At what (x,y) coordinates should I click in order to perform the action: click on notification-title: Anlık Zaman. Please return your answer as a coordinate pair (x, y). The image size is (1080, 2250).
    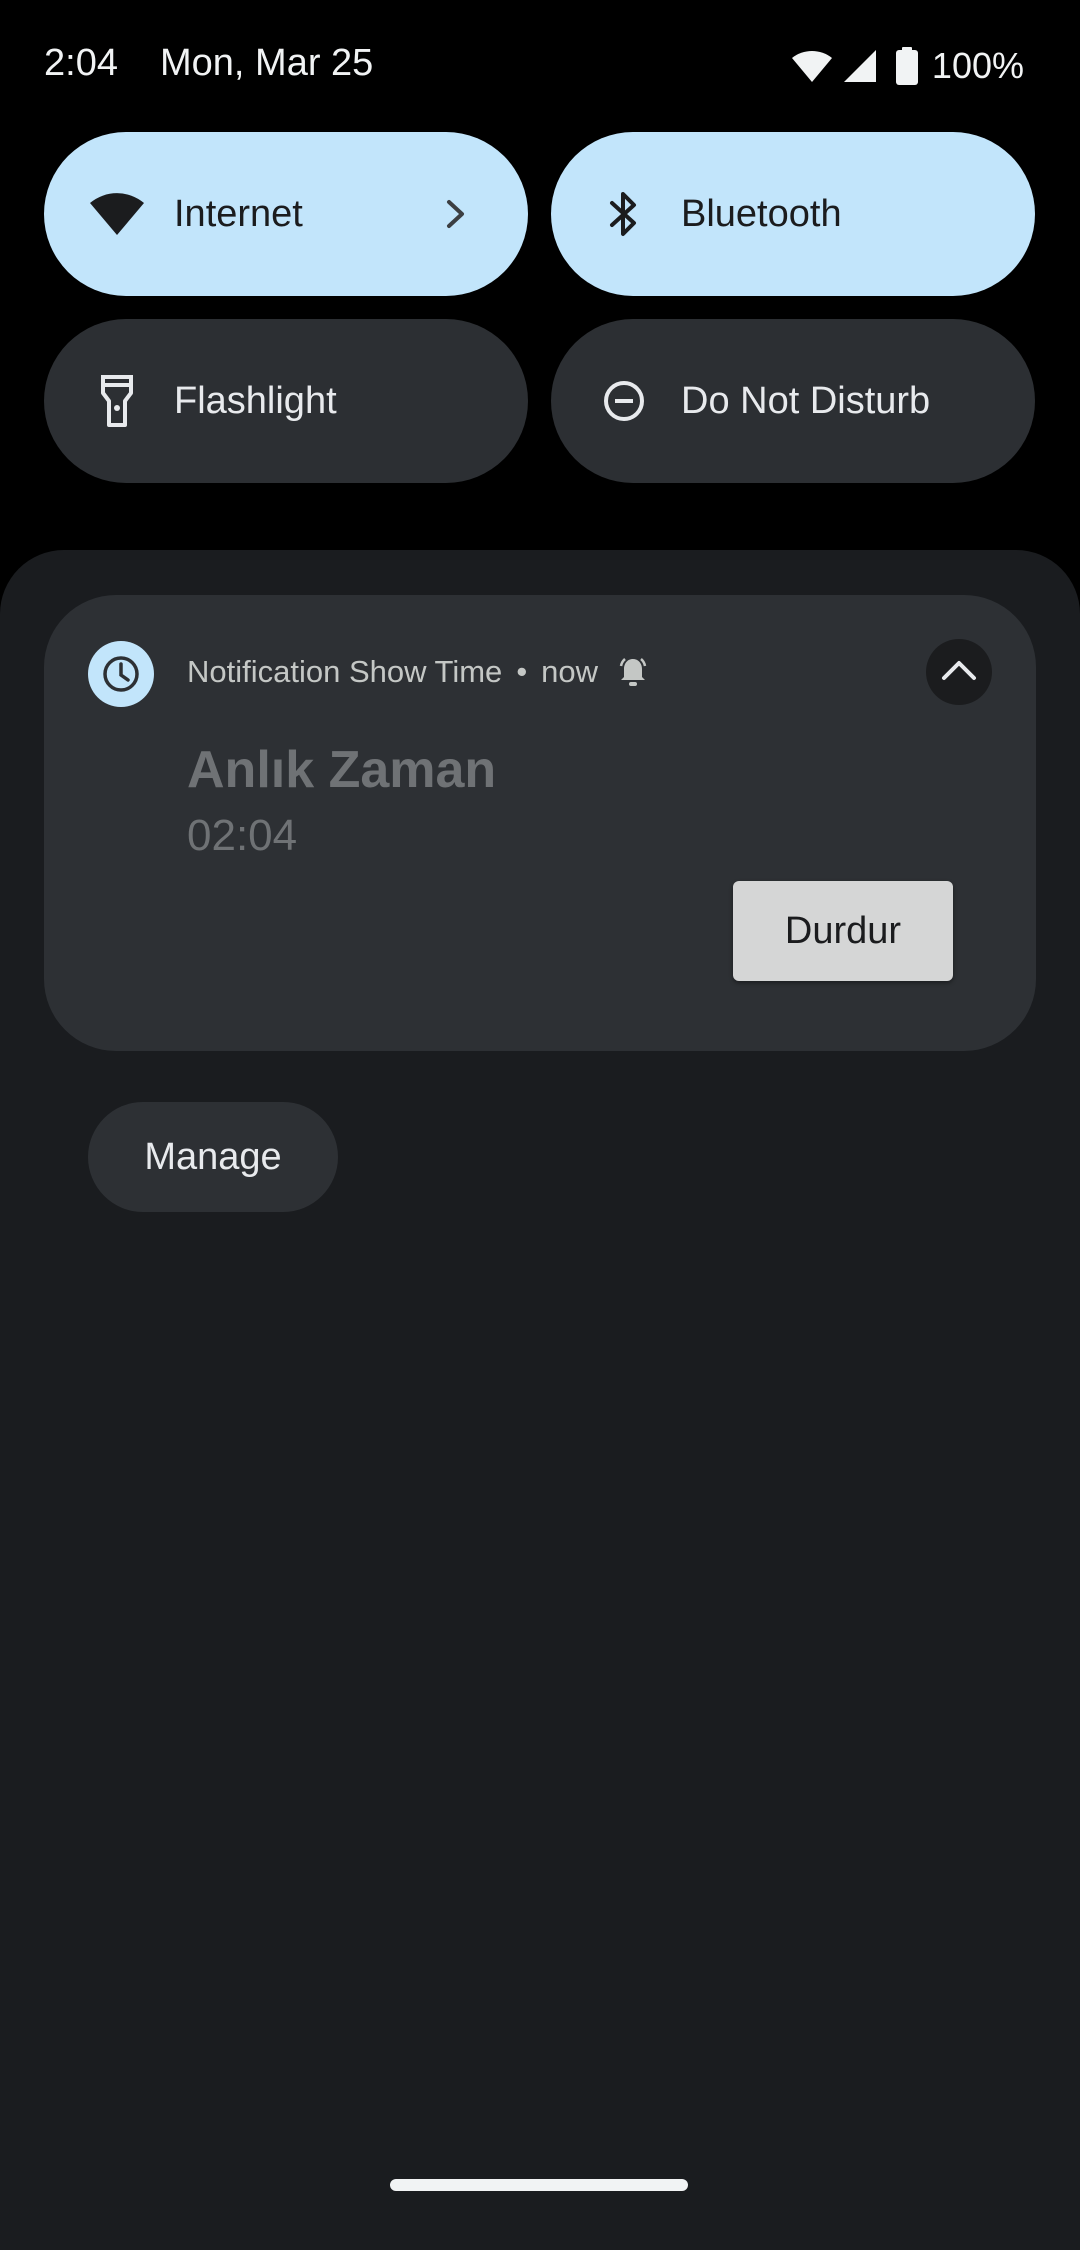
    Looking at the image, I should click on (342, 770).